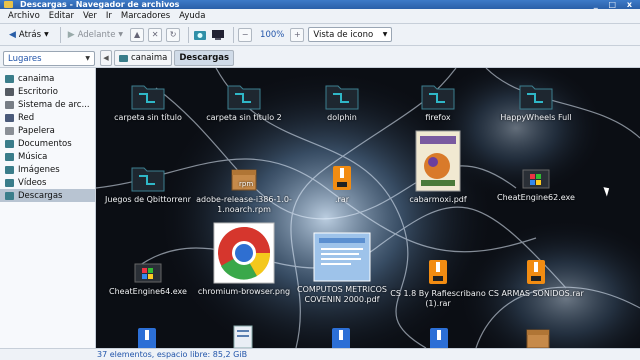 Image resolution: width=640 pixels, height=360 pixels. I want to click on menu-ver: Ver, so click(90, 16).